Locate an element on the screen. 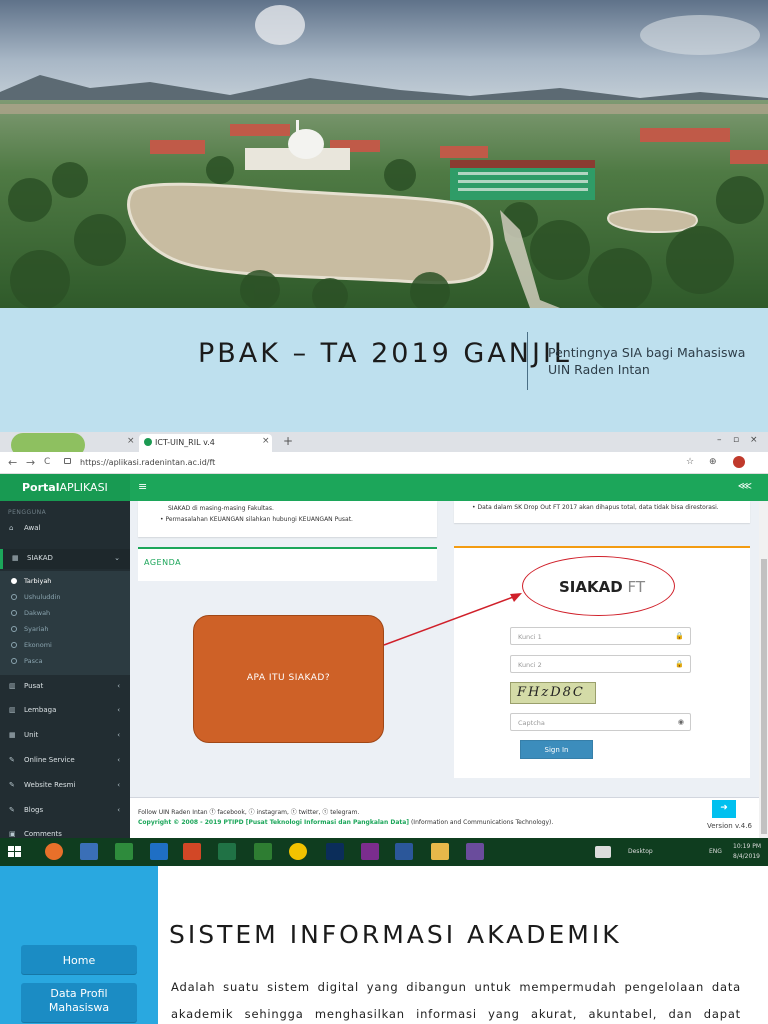  submenu-label: Tarbiyah is located at coordinates (38, 581).